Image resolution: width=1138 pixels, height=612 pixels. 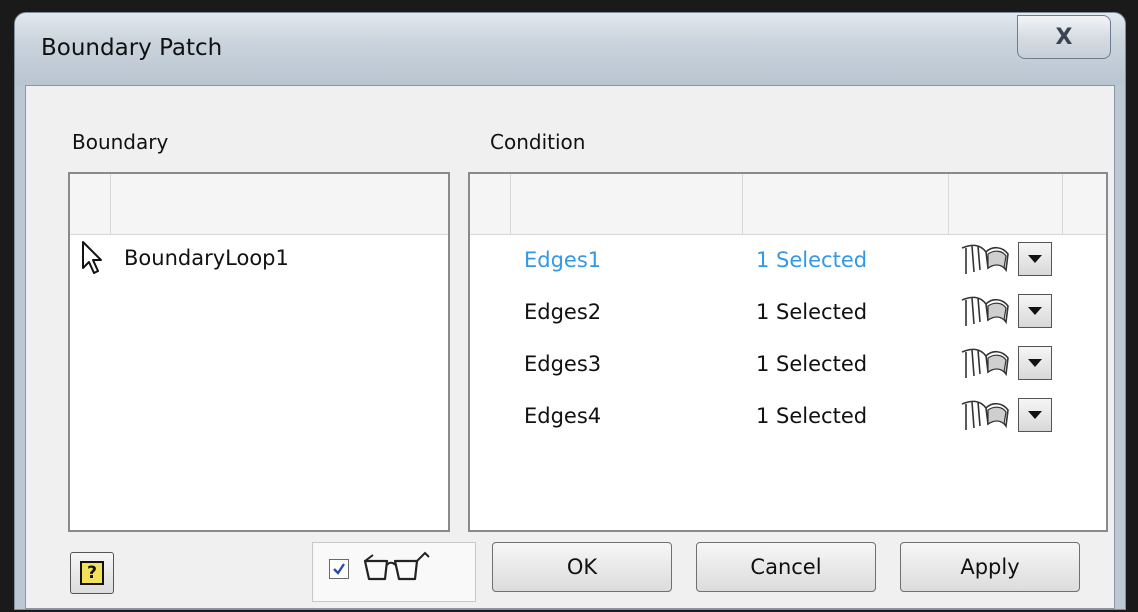 What do you see at coordinates (92, 257) in the screenshot?
I see `arrow-cursor-icon` at bounding box center [92, 257].